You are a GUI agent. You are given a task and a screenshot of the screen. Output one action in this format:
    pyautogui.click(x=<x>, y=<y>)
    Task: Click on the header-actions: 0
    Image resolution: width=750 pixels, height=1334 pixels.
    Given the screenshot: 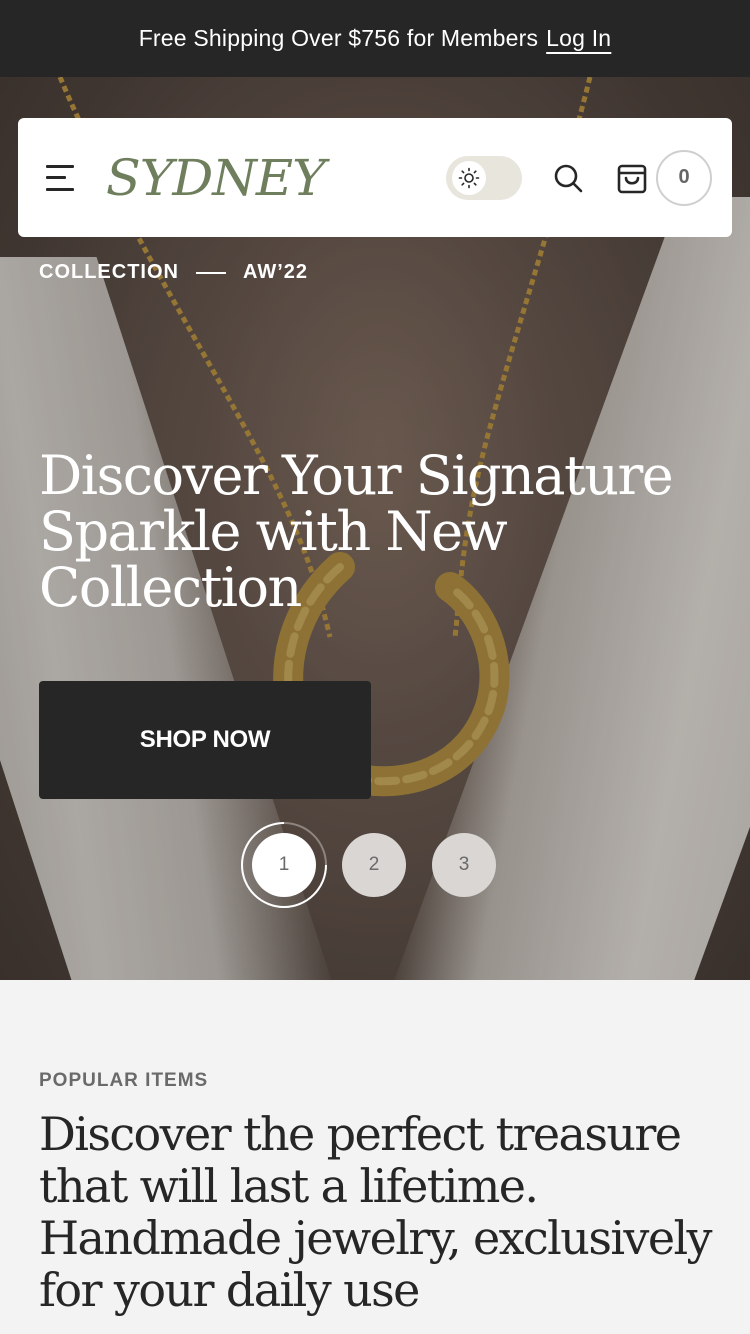 What is the action you would take?
    pyautogui.click(x=579, y=177)
    